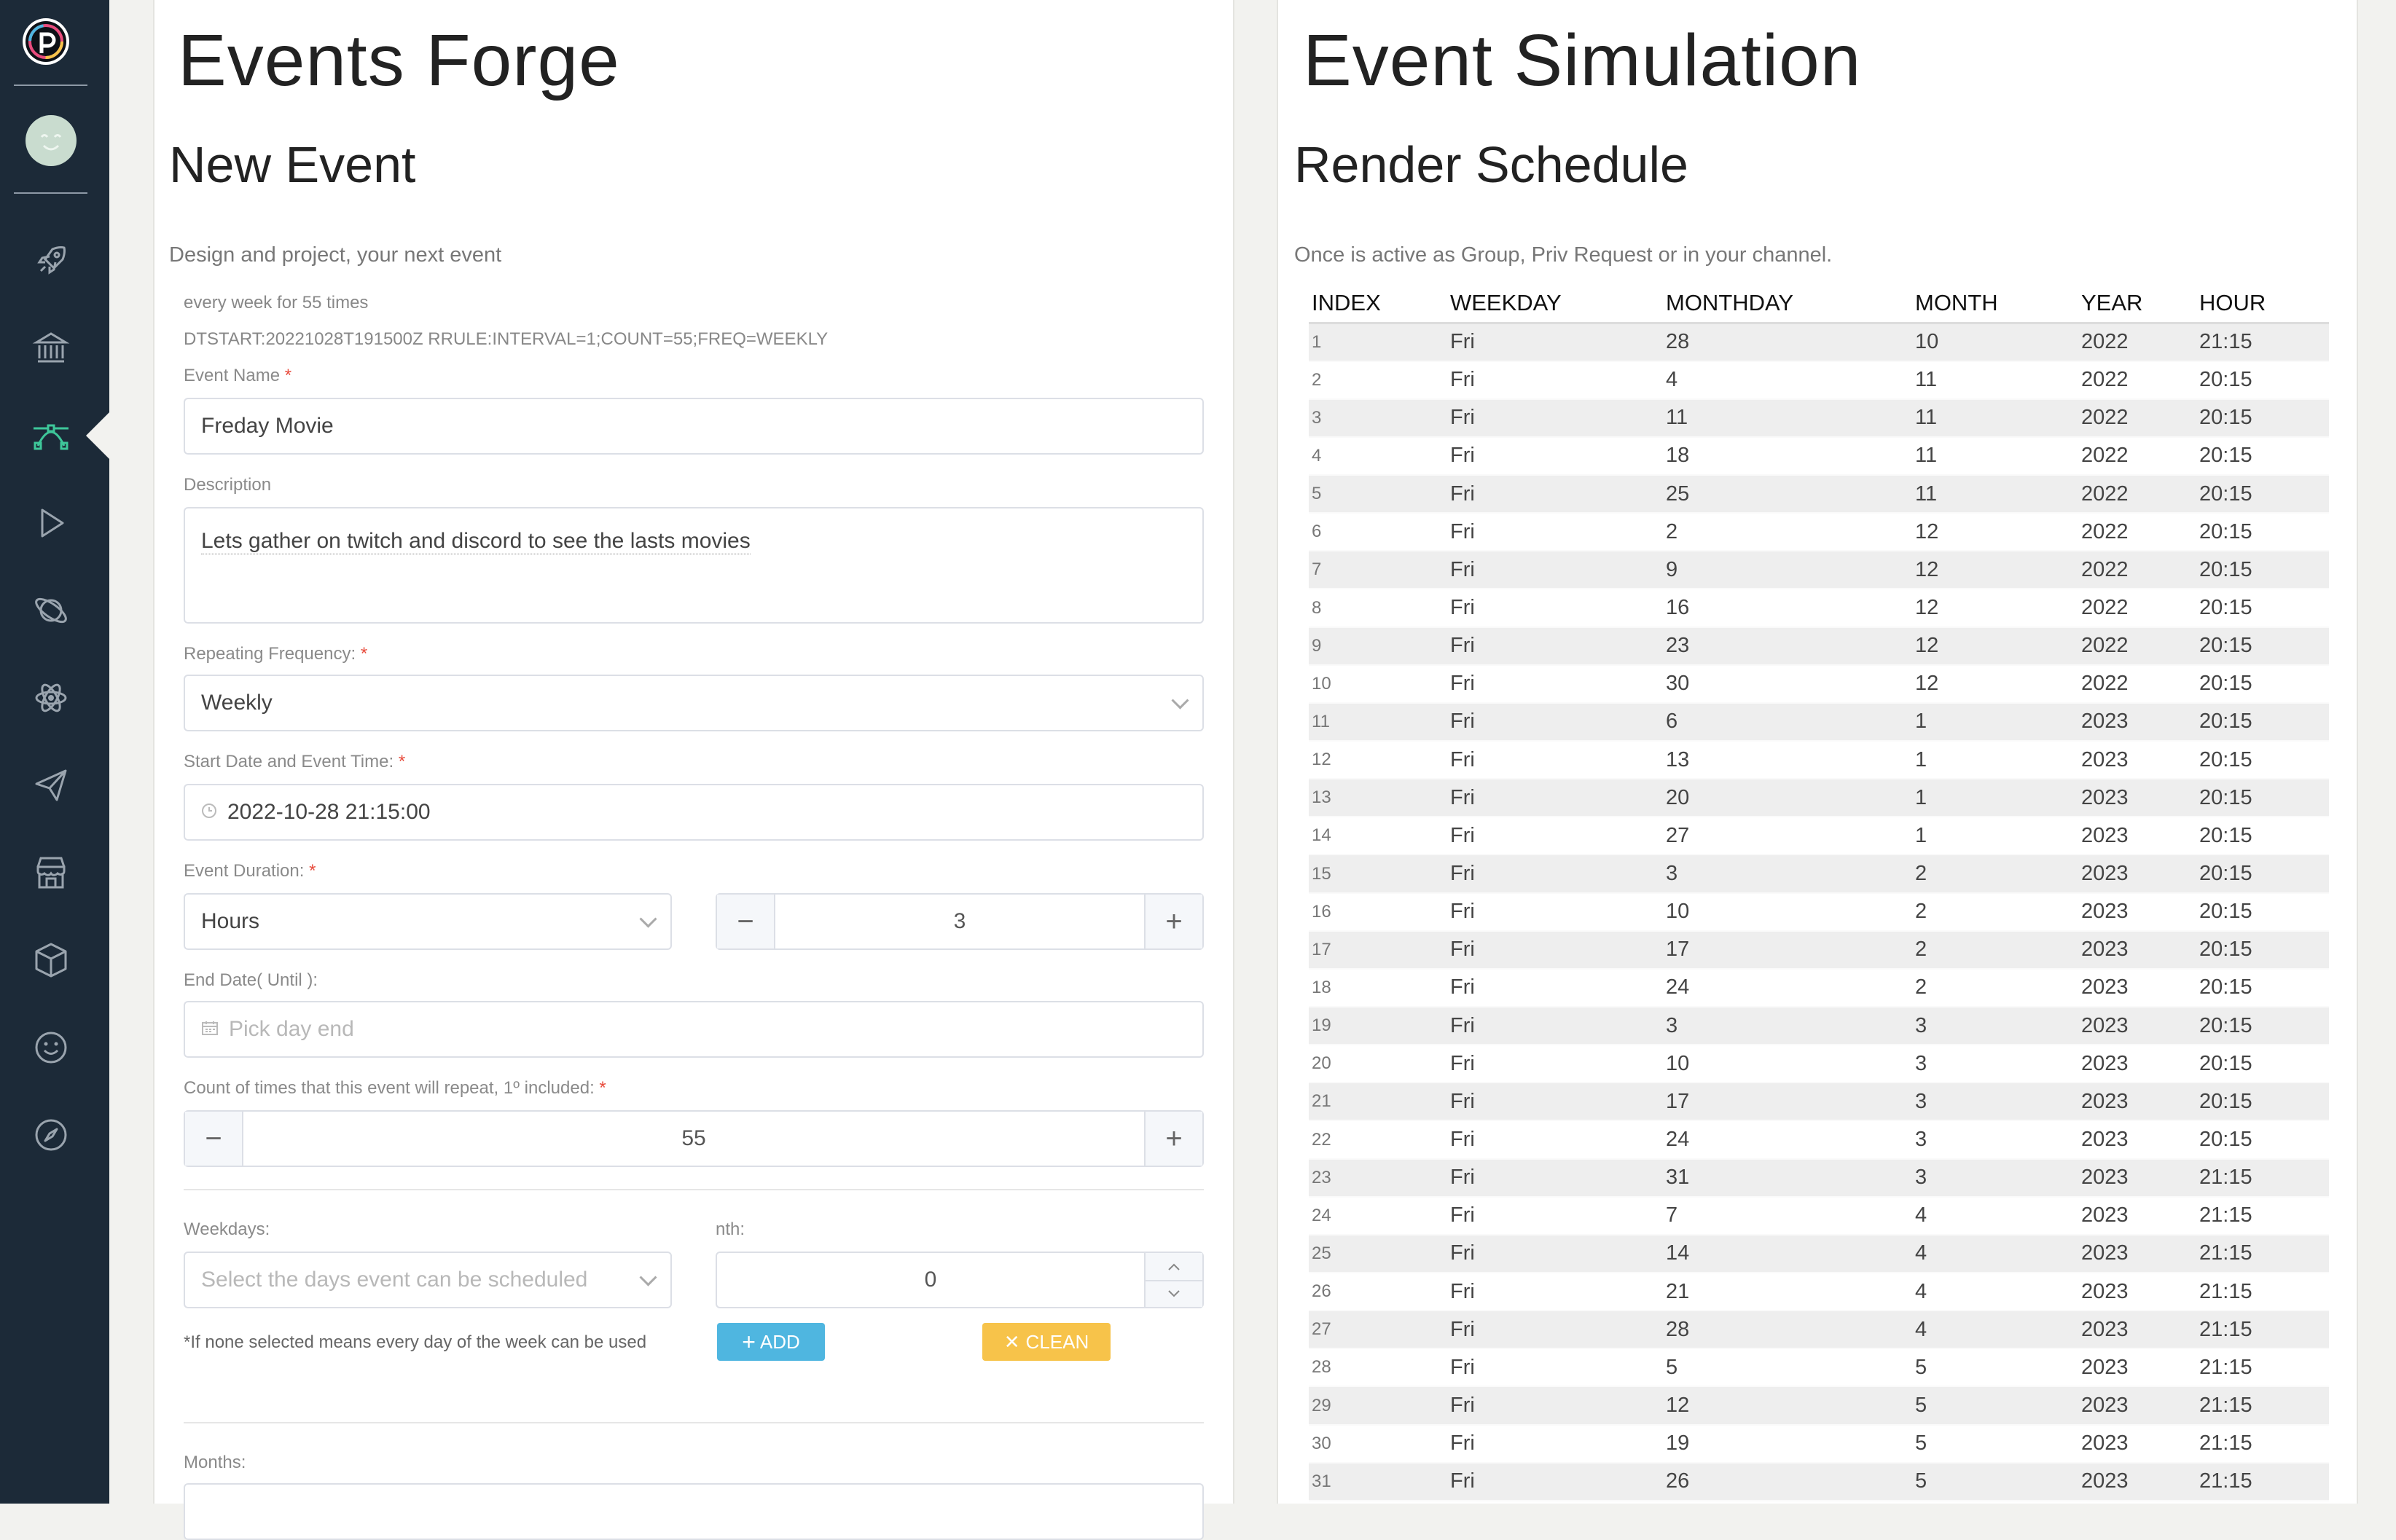 Image resolution: width=2396 pixels, height=1540 pixels. Describe the element at coordinates (1819, 1444) in the screenshot. I see `table-row: 30 Fri 19 5 2023 21:15` at that location.